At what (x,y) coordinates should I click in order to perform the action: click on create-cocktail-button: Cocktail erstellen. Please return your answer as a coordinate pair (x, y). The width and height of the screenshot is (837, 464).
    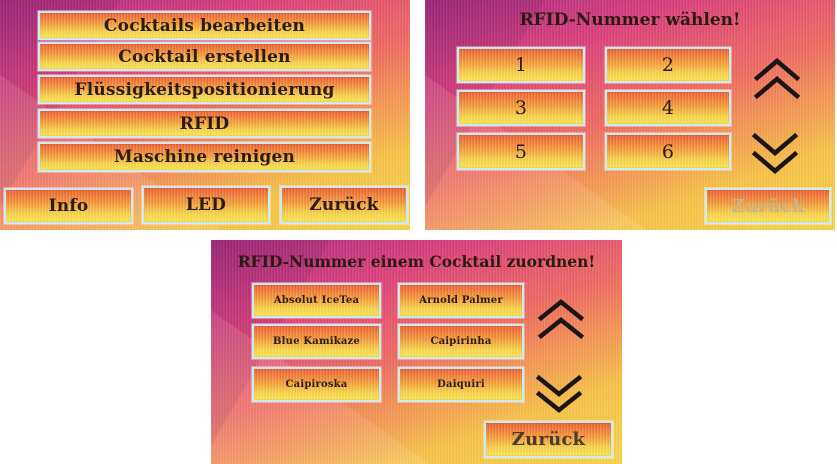
    Looking at the image, I should click on (204, 56).